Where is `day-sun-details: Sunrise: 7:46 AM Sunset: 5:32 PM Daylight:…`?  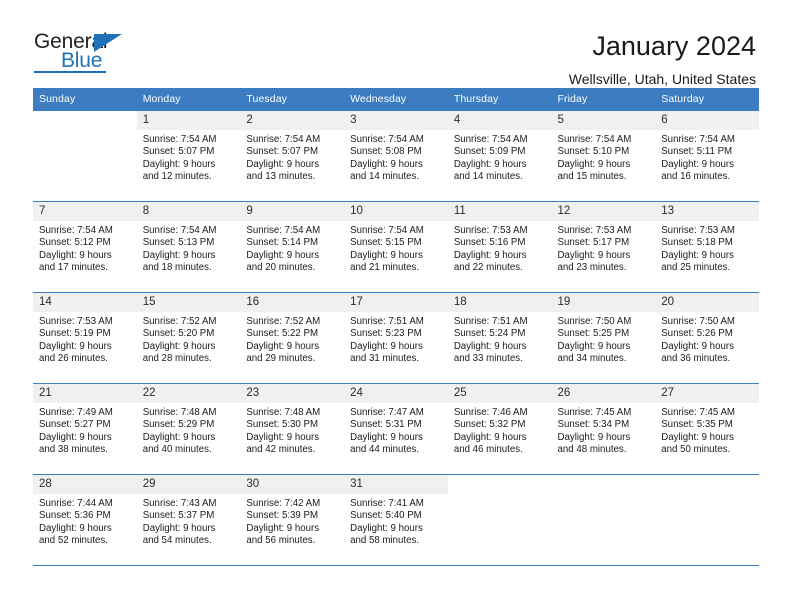 day-sun-details: Sunrise: 7:46 AM Sunset: 5:32 PM Daylight:… is located at coordinates (500, 430).